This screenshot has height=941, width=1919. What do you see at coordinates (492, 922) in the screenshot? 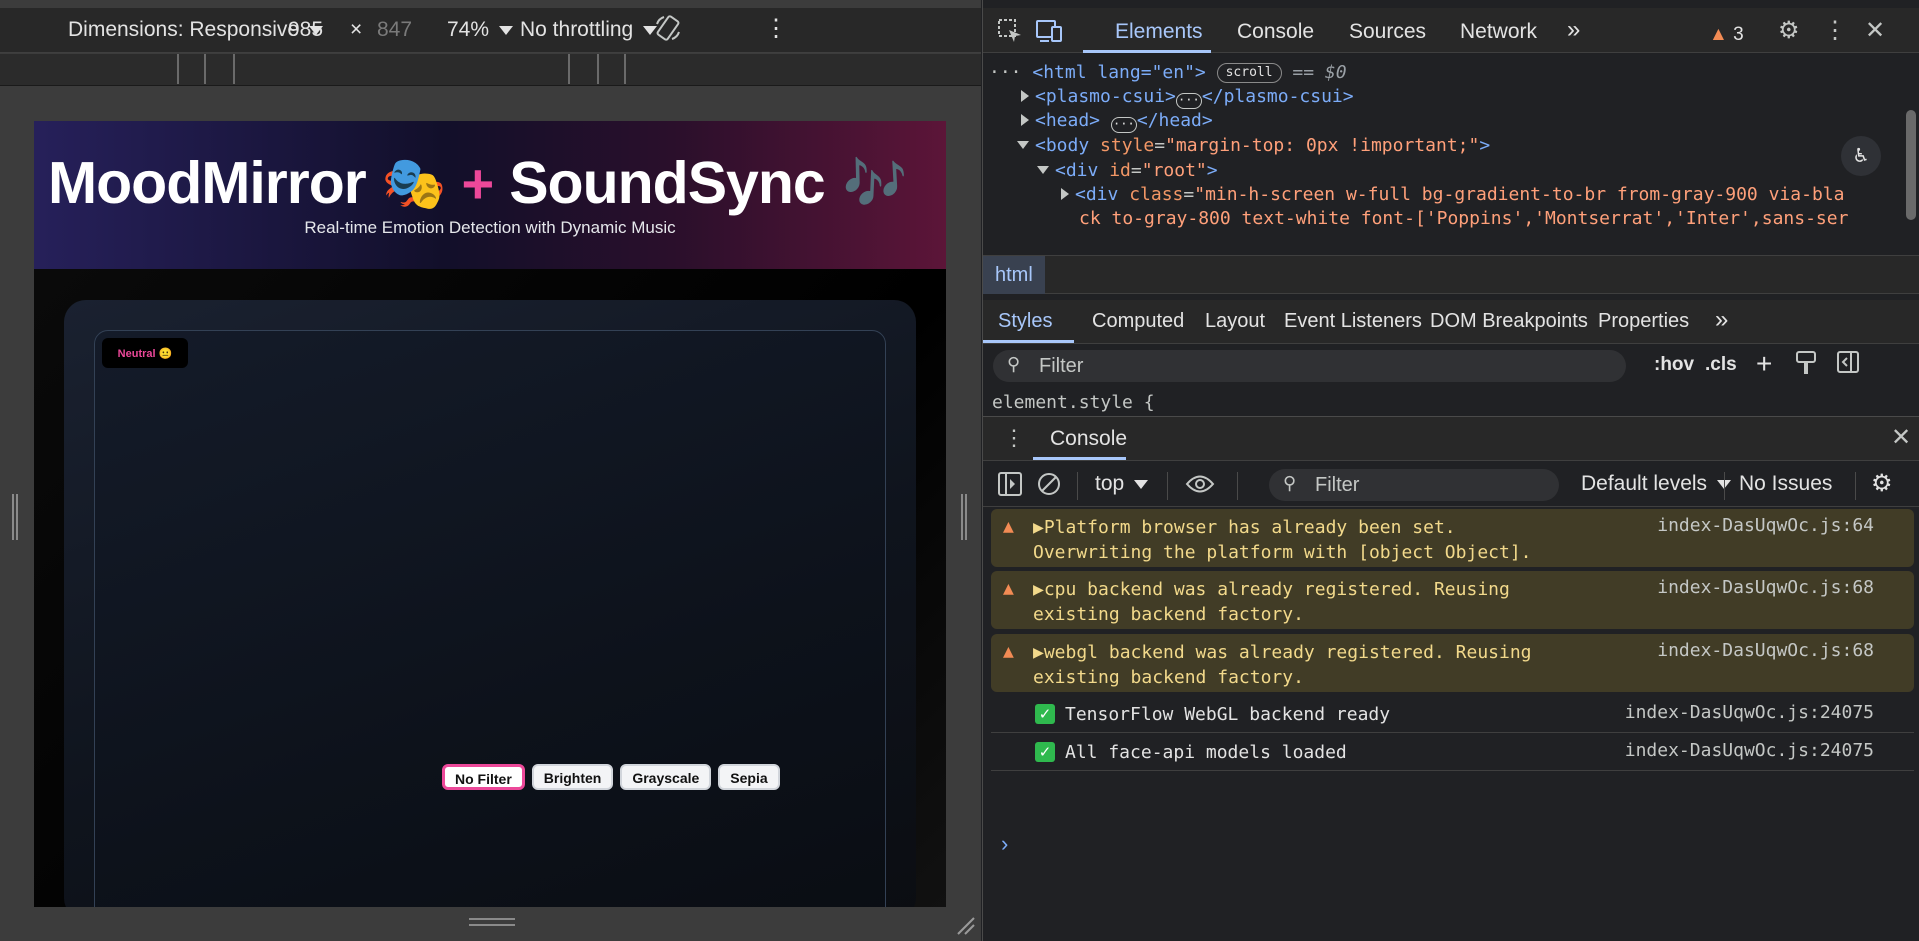
I see `bottom-resize-handle` at bounding box center [492, 922].